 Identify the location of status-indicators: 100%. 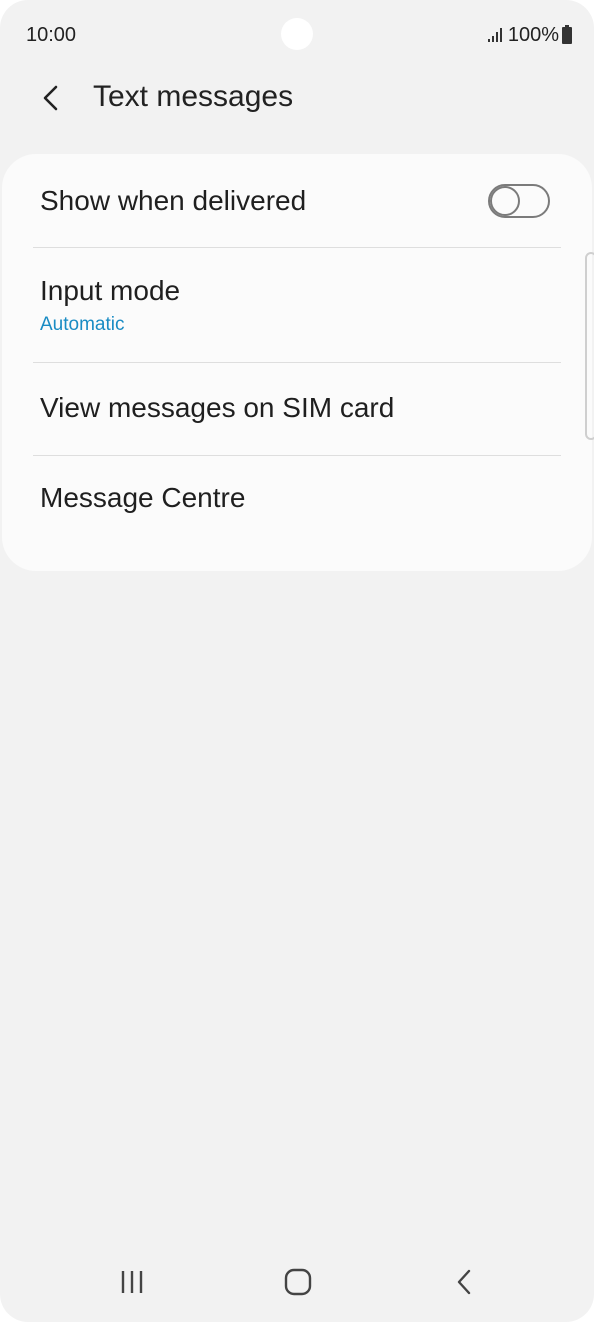
(529, 34).